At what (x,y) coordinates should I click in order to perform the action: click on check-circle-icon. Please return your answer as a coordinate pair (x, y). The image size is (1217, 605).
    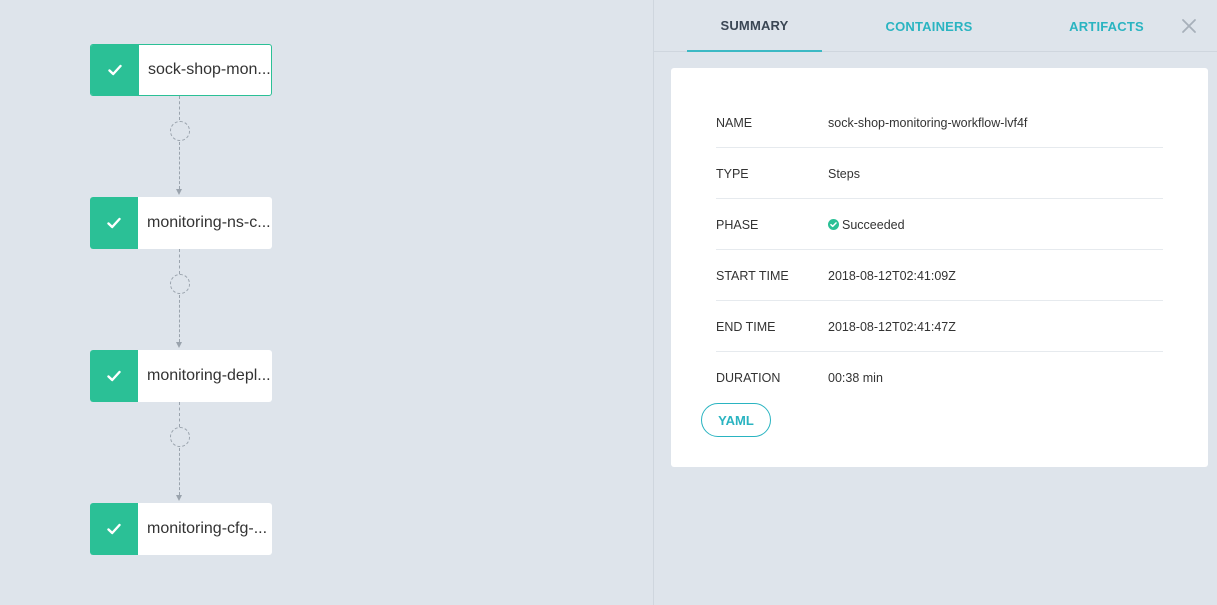
    Looking at the image, I should click on (833, 224).